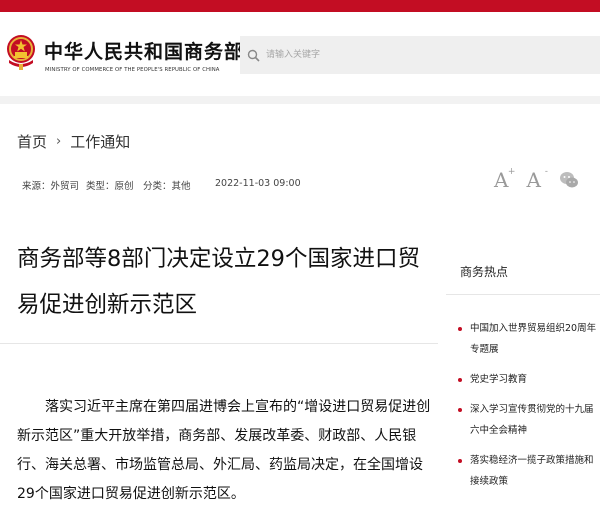 This screenshot has width=600, height=513. I want to click on meta-category: 分类：其他, so click(167, 186).